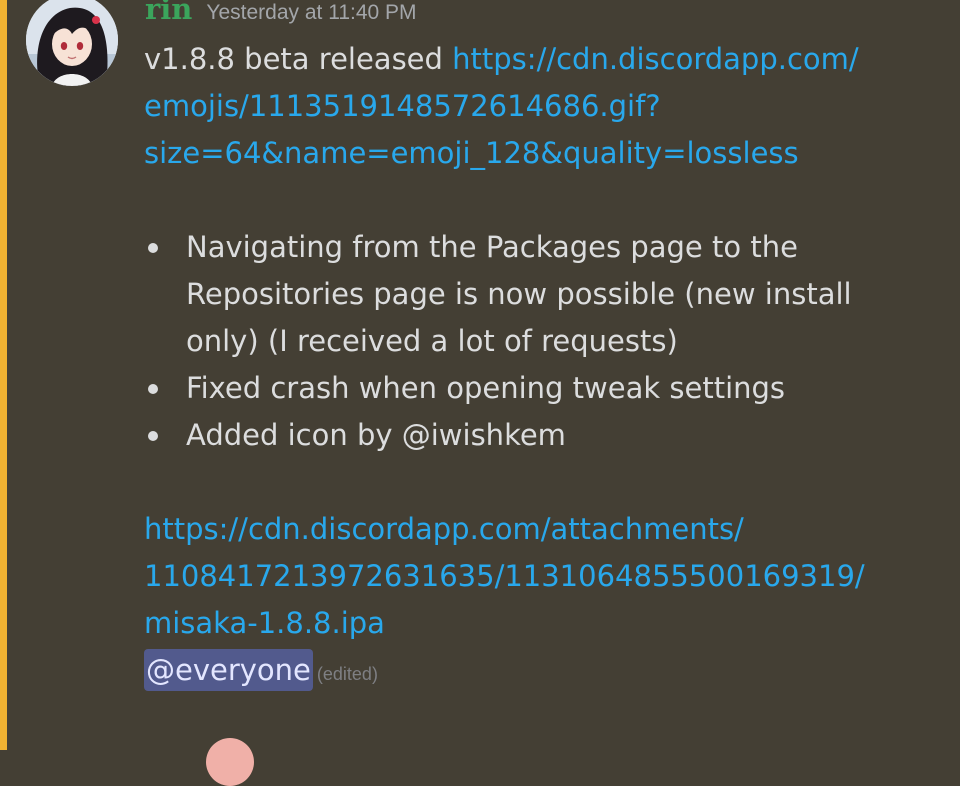 This screenshot has width=960, height=786. I want to click on list-item-text: only) (I received a lot of requests), so click(432, 341).